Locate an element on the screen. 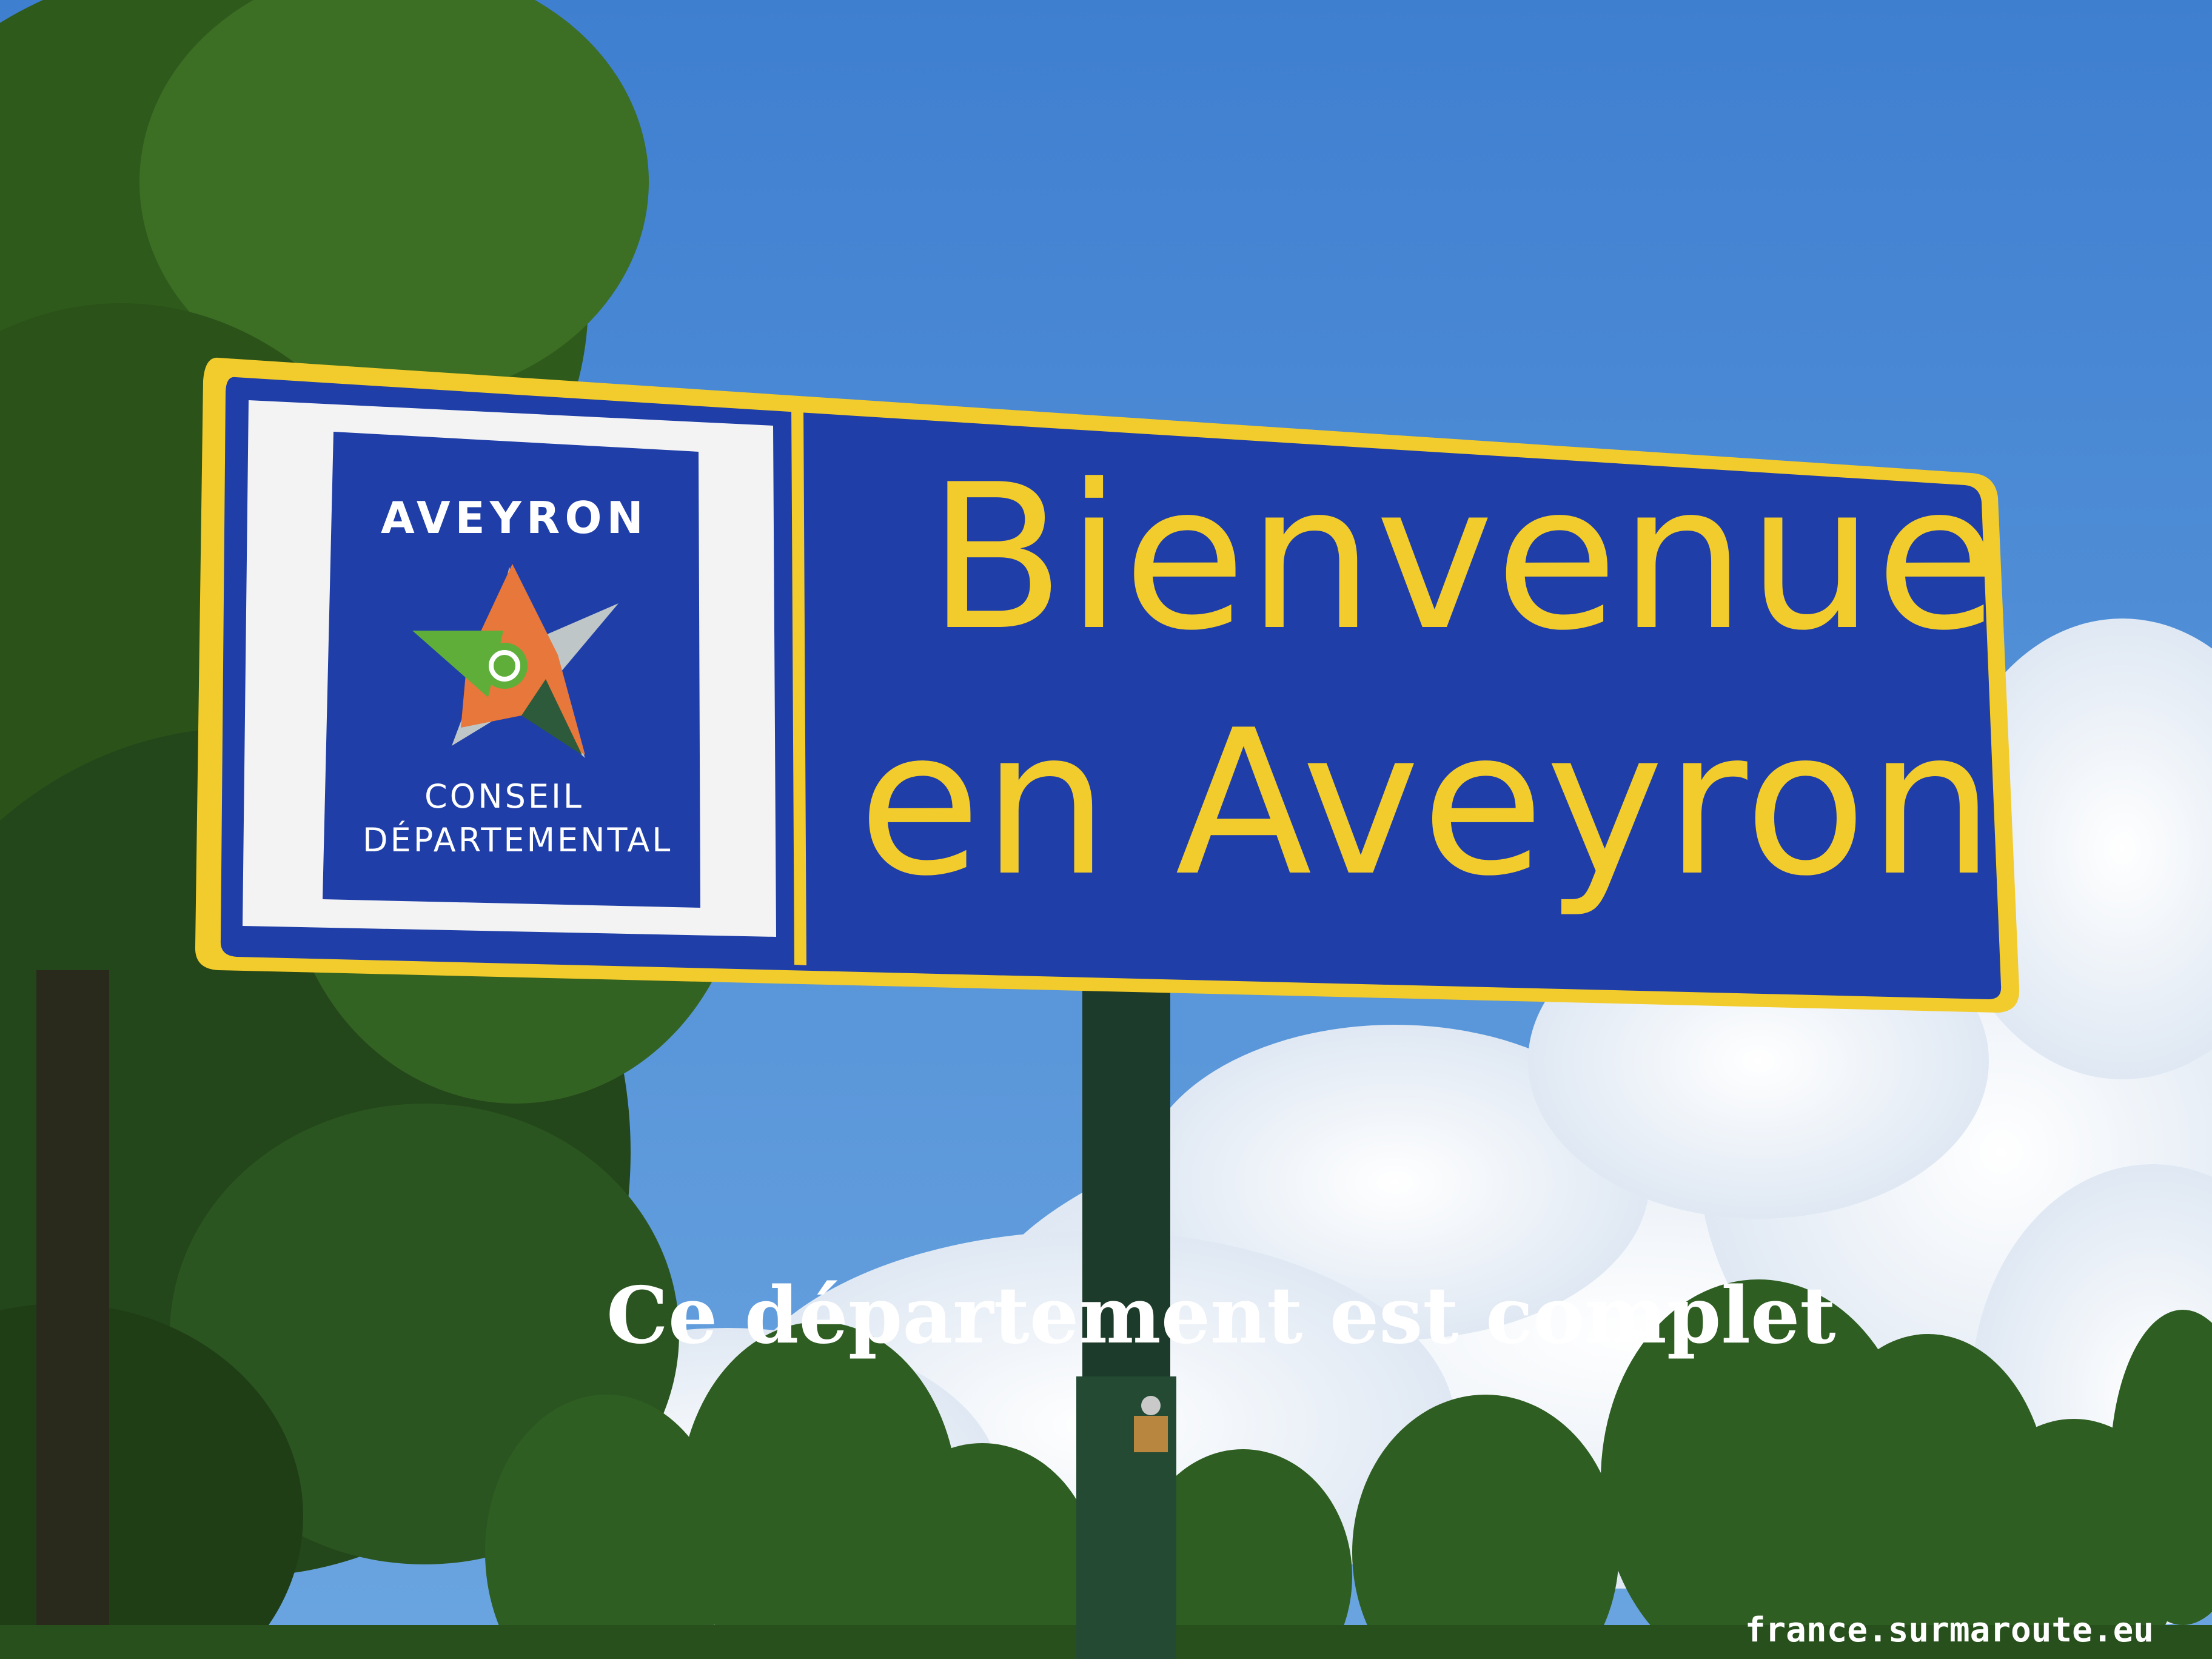 This screenshot has height=1659, width=2212. sign-headline-line2: en Aveyron is located at coordinates (1427, 803).